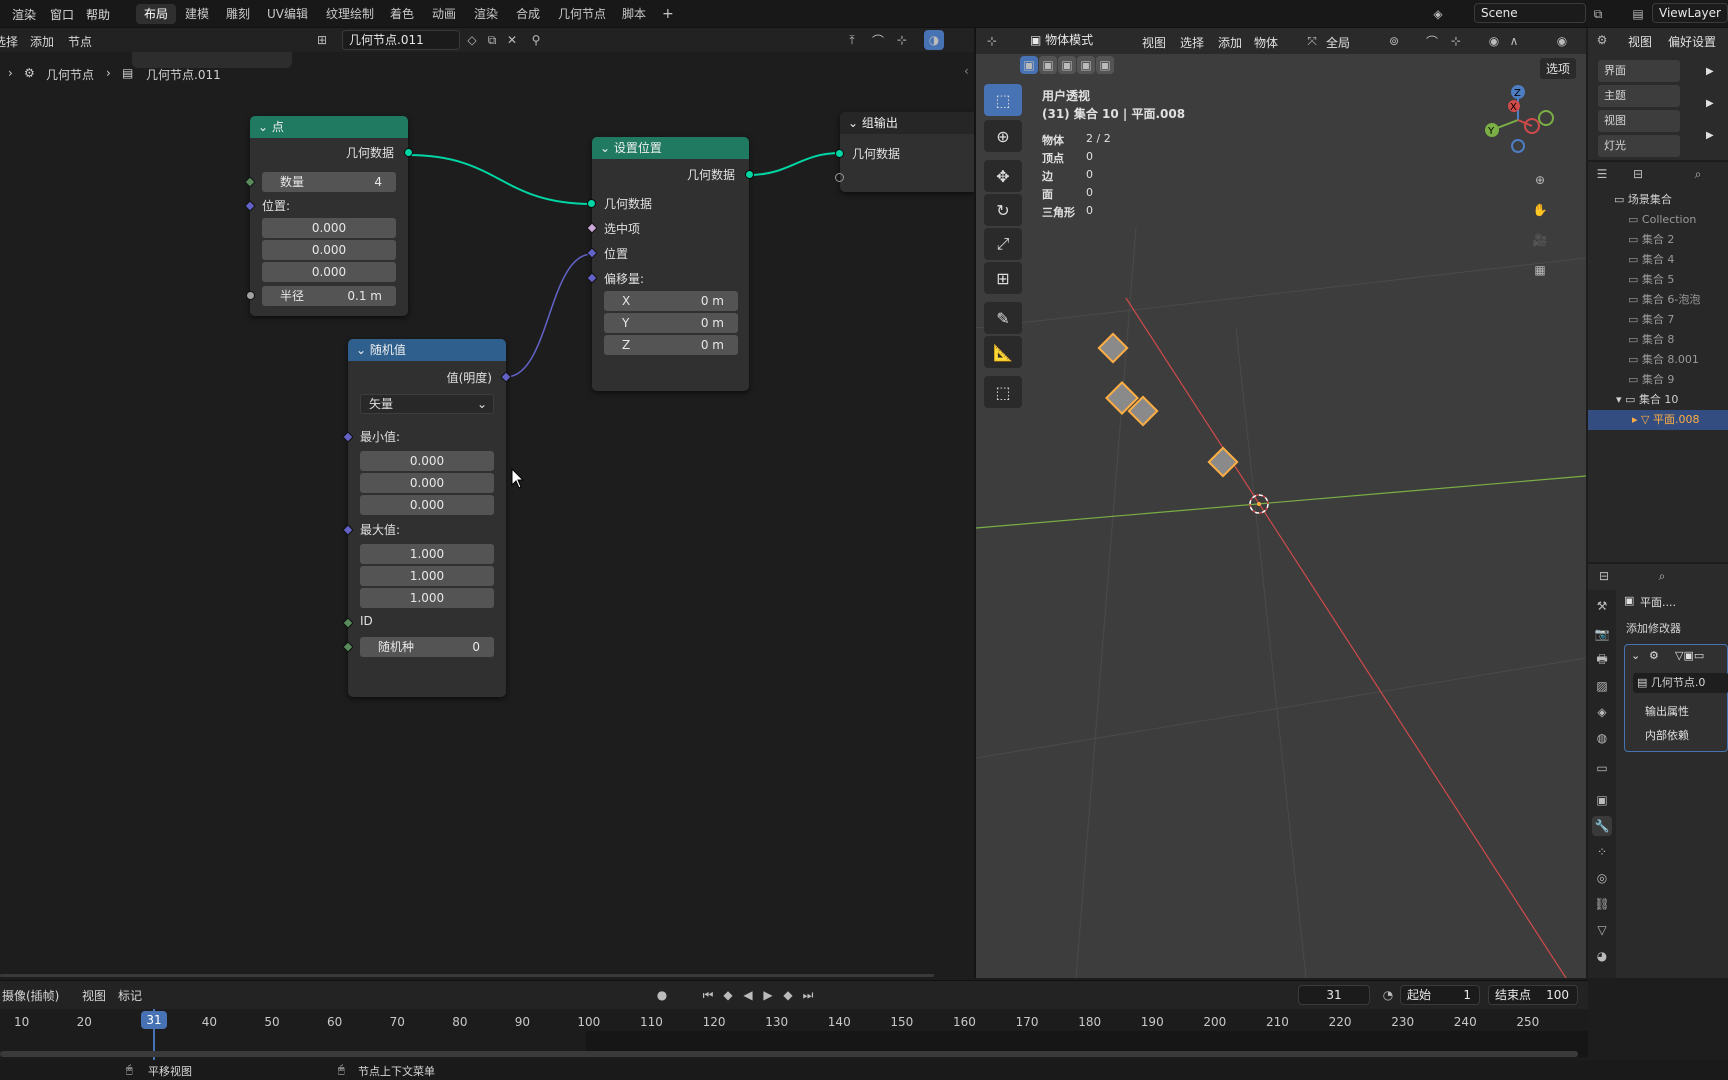 The height and width of the screenshot is (1080, 1728). Describe the element at coordinates (154, 1020) in the screenshot. I see `playhead-frame-badge: 31` at that location.